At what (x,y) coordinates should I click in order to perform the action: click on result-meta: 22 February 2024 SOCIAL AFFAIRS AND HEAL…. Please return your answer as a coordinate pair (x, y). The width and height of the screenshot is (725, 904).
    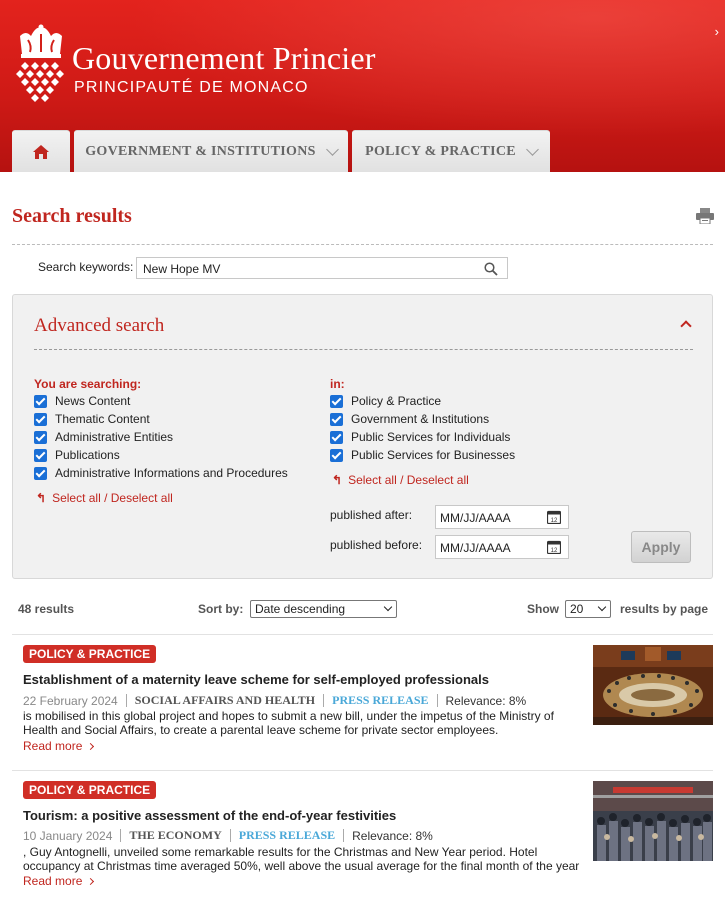
    Looking at the image, I should click on (274, 700).